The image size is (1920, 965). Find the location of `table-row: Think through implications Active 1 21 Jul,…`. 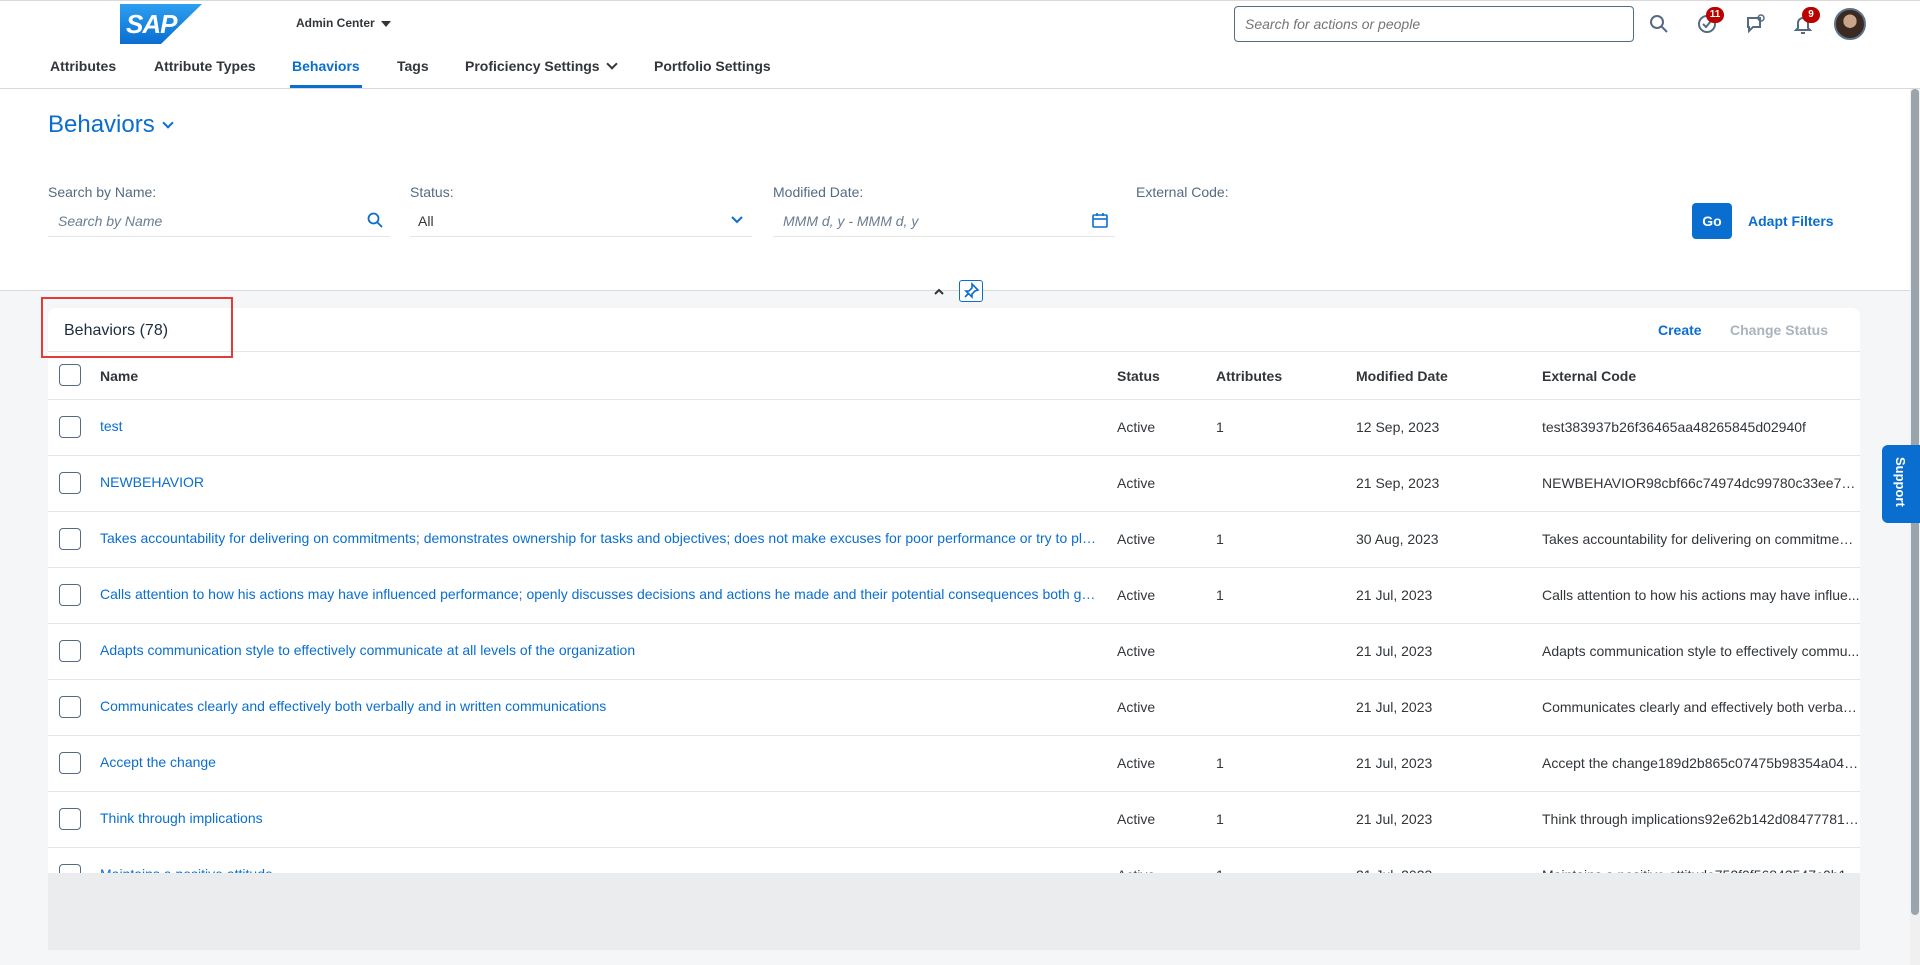

table-row: Think through implications Active 1 21 Jul,… is located at coordinates (954, 820).